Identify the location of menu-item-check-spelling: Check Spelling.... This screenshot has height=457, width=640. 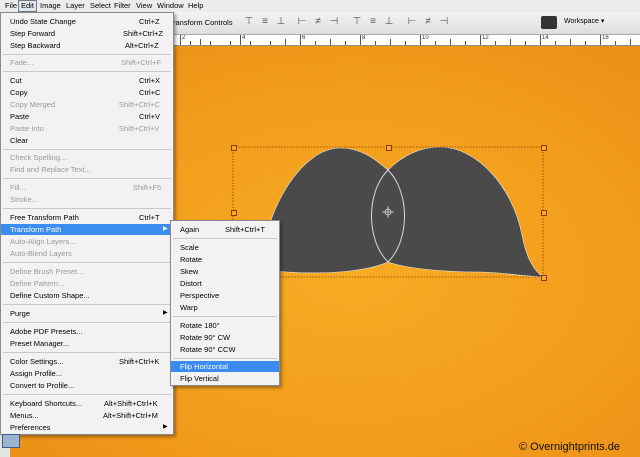
(38, 157).